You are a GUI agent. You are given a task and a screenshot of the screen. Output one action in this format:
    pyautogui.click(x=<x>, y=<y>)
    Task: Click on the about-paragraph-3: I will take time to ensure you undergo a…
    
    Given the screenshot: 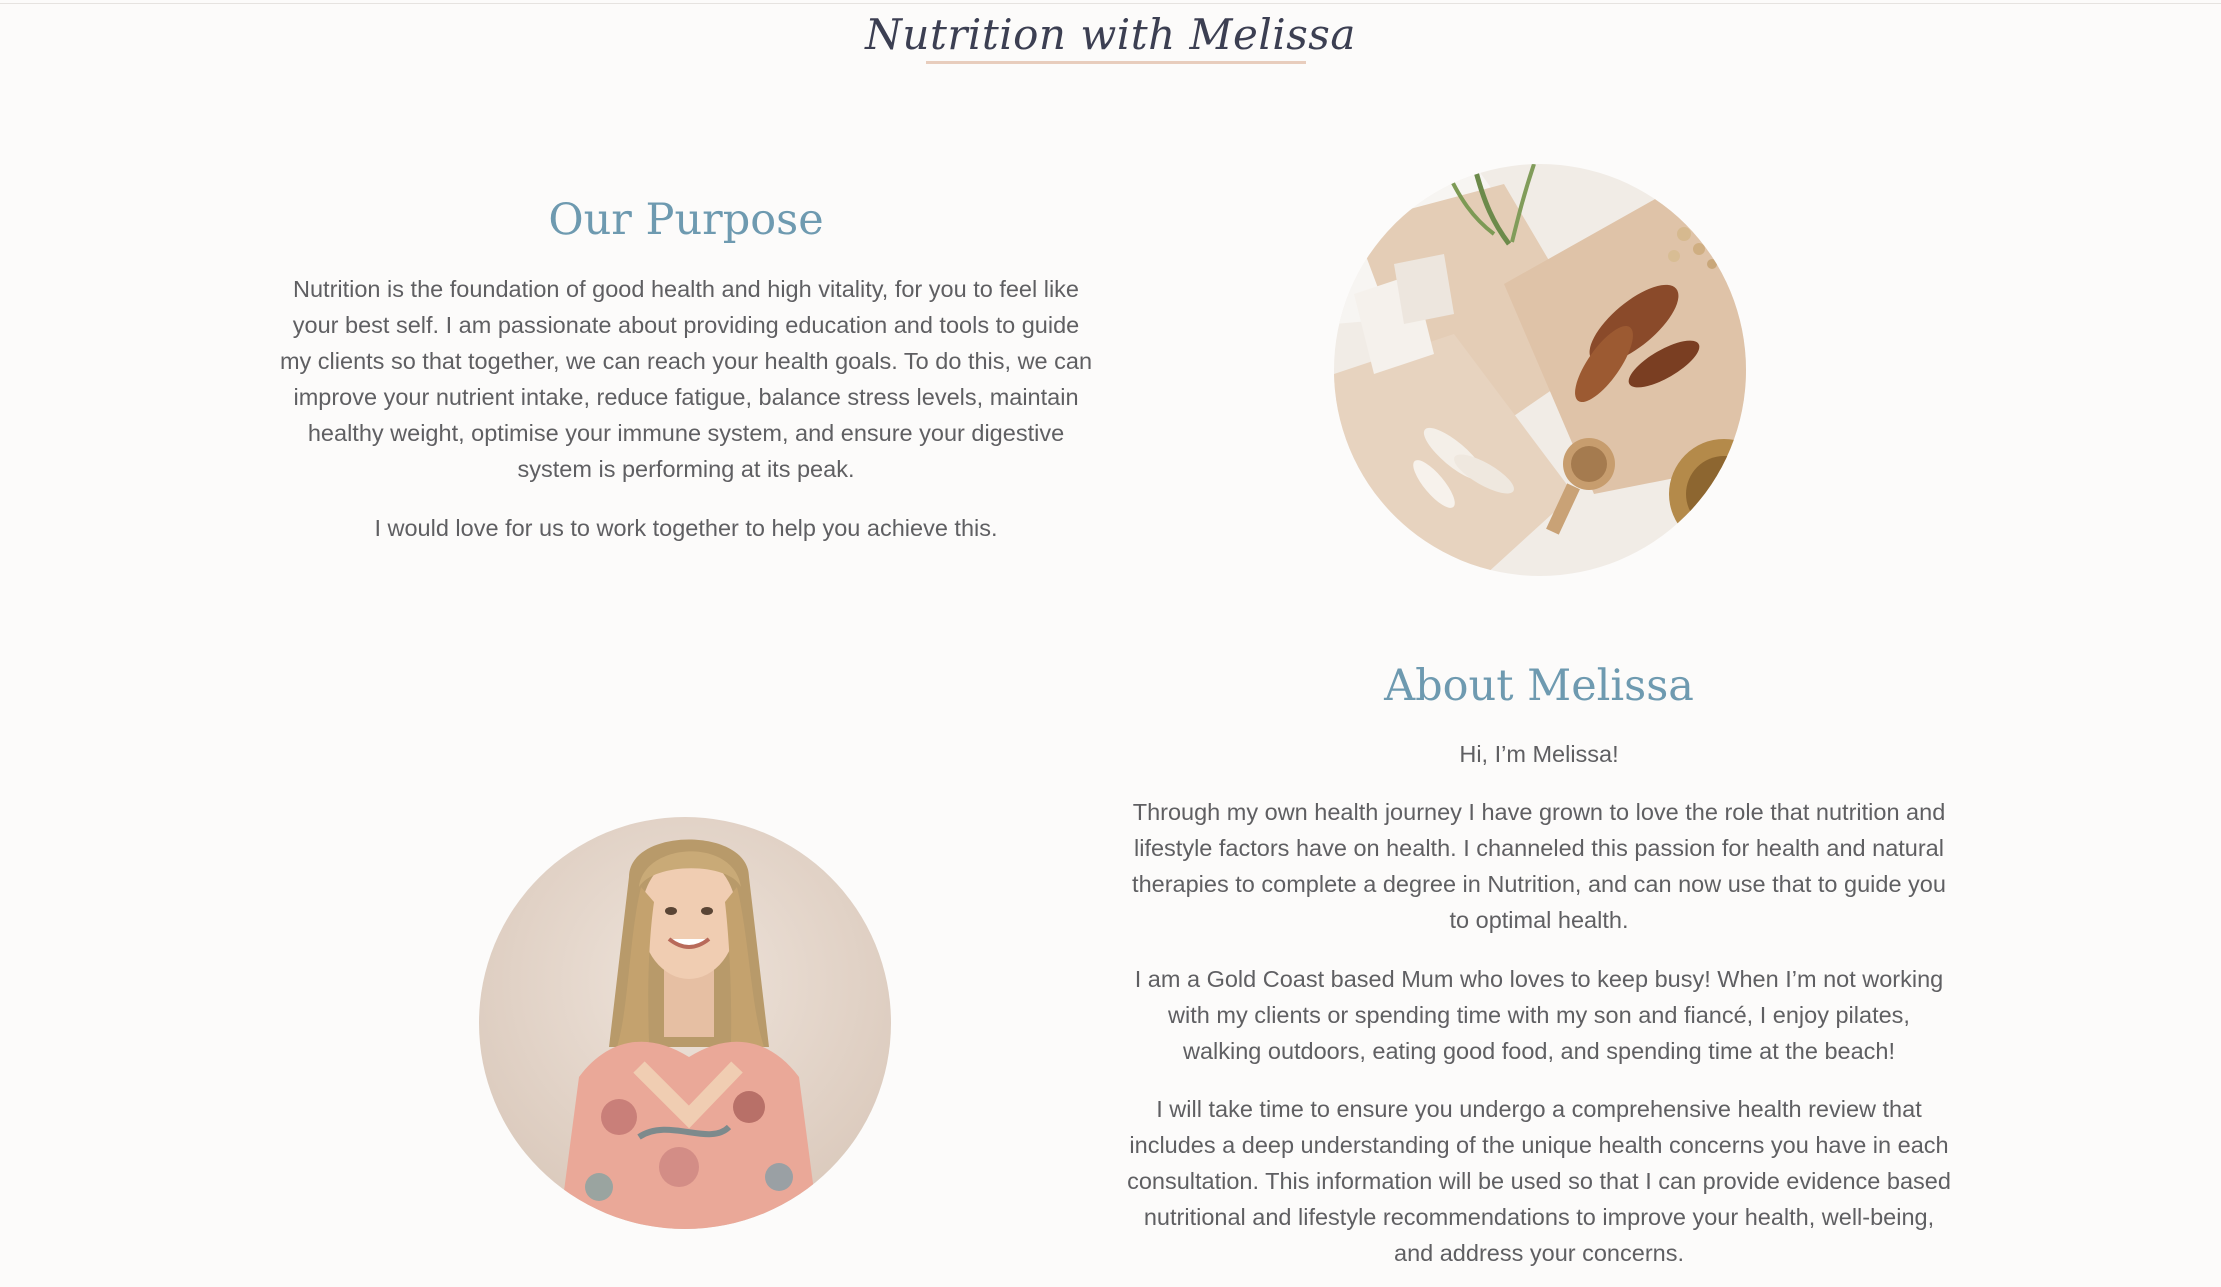 What is the action you would take?
    pyautogui.click(x=1539, y=1181)
    